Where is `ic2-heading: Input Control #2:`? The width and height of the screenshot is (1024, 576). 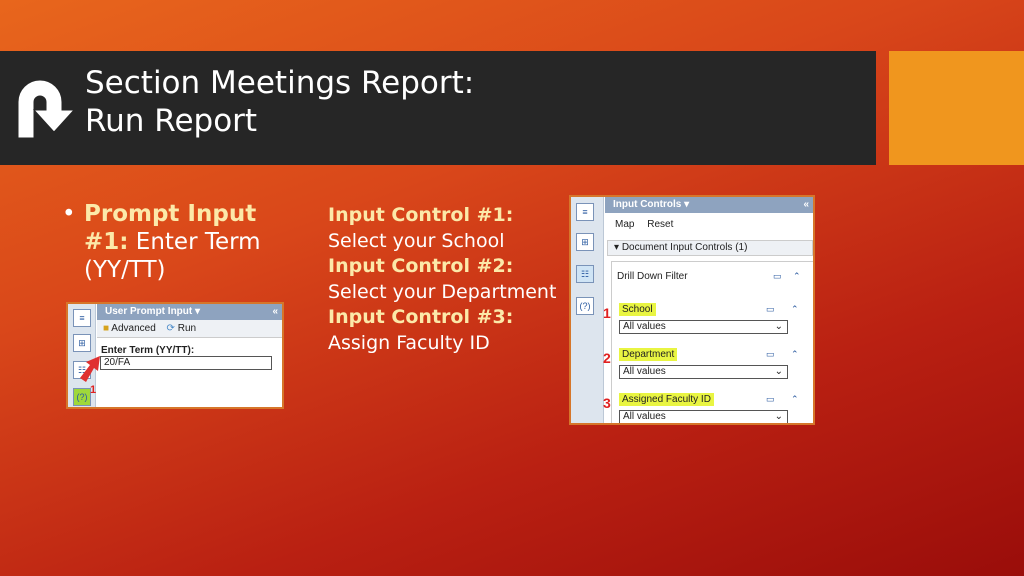
ic2-heading: Input Control #2: is located at coordinates (421, 266).